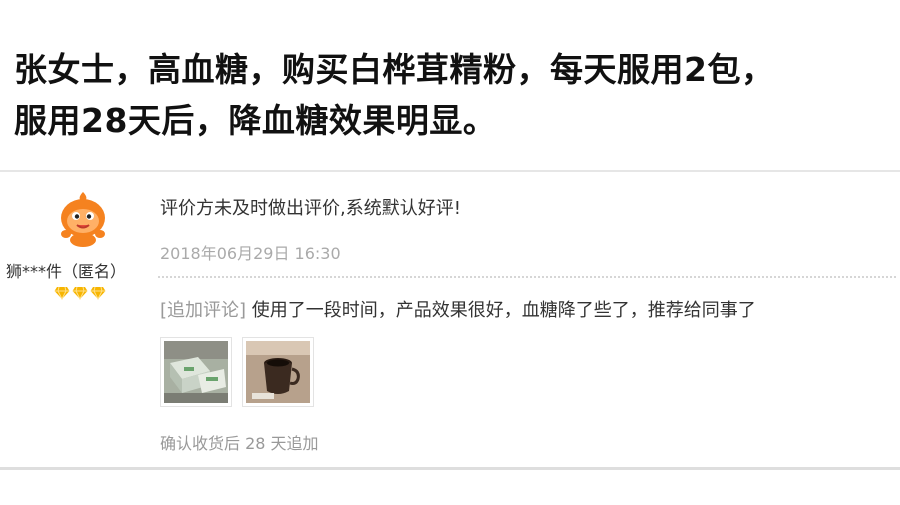 Image resolution: width=900 pixels, height=505 pixels. What do you see at coordinates (501, 310) in the screenshot?
I see `followup-text: 使用了一段时间，产品效果很好，血糖降了些了，推荐给同事了` at bounding box center [501, 310].